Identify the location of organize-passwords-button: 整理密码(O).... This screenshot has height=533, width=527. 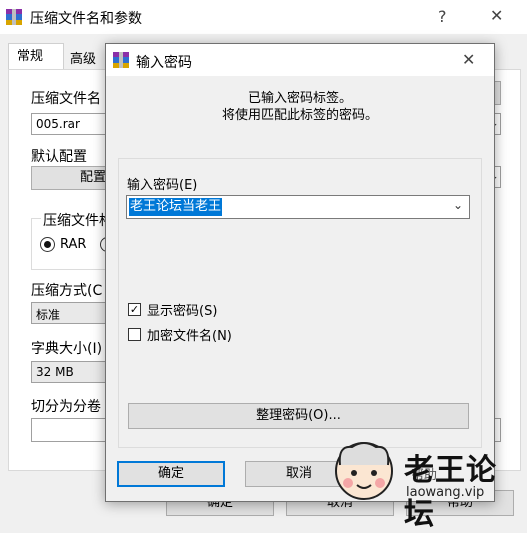
(298, 416).